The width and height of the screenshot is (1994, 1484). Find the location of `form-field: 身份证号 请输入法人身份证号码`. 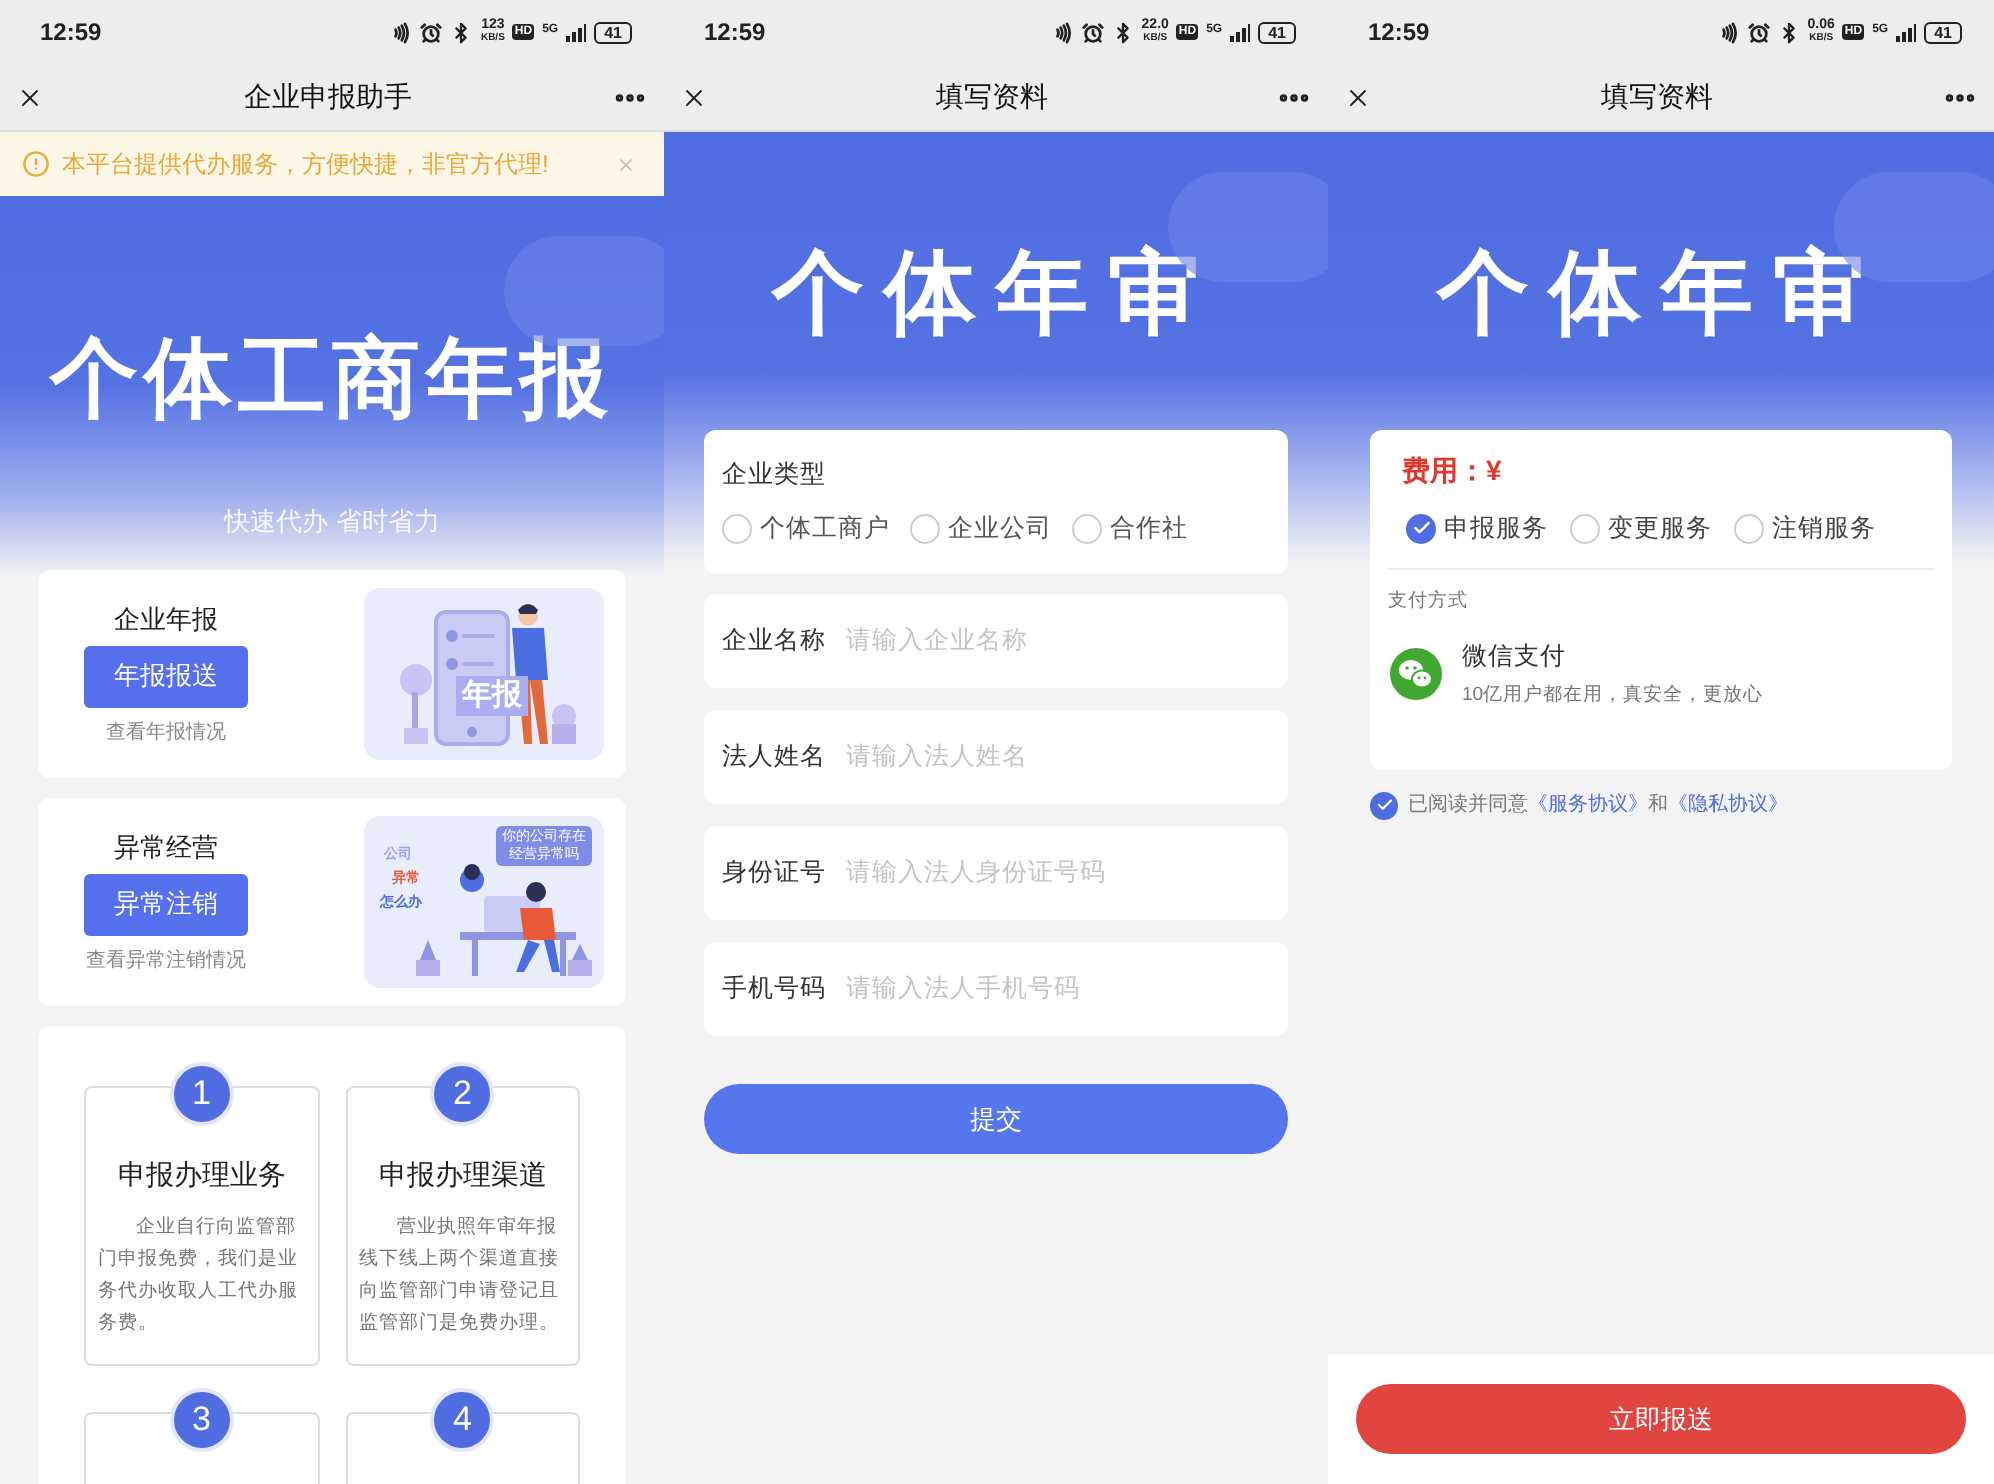

form-field: 身份证号 请输入法人身份证号码 is located at coordinates (996, 873).